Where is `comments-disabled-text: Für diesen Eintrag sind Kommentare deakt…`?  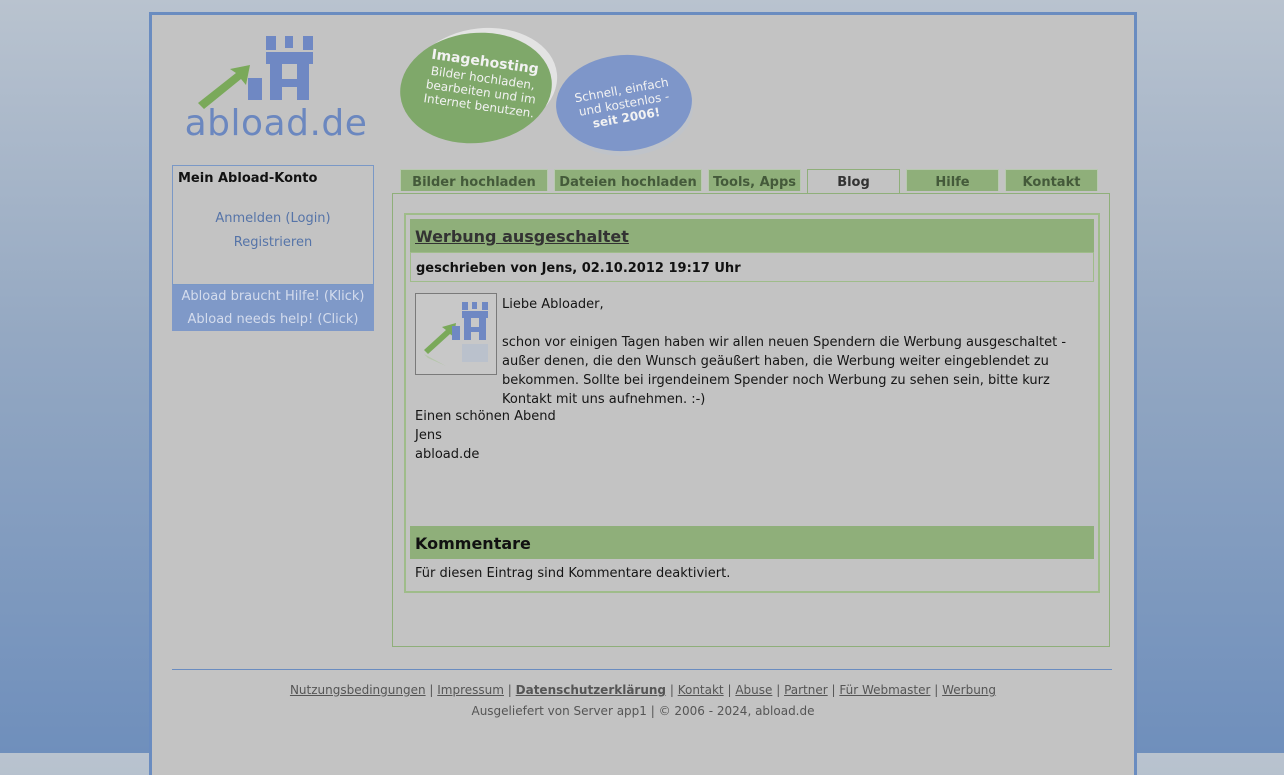
comments-disabled-text: Für diesen Eintrag sind Kommentare deakt… is located at coordinates (573, 573).